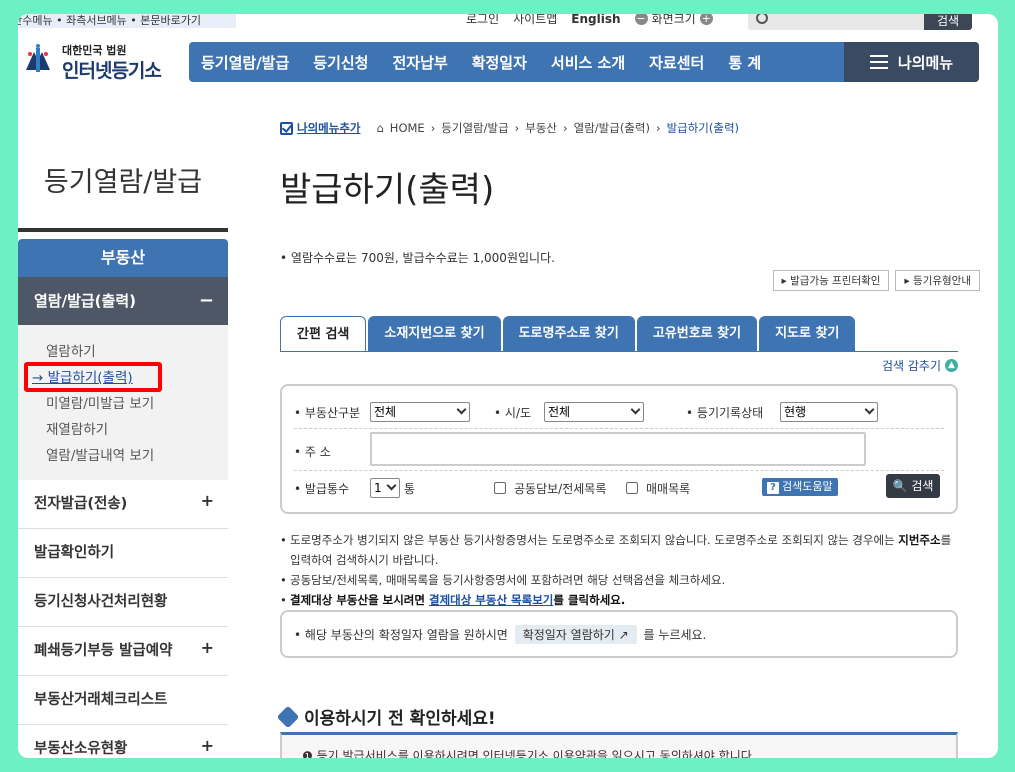 This screenshot has width=1015, height=772. Describe the element at coordinates (560, 489) in the screenshot. I see `joint-collateral-label: 공동담보/전세목록` at that location.